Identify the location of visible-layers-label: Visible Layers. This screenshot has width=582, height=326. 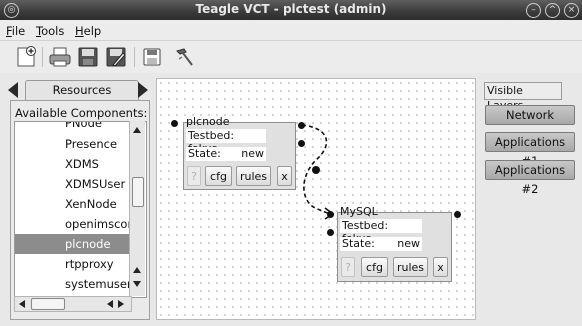
(523, 97).